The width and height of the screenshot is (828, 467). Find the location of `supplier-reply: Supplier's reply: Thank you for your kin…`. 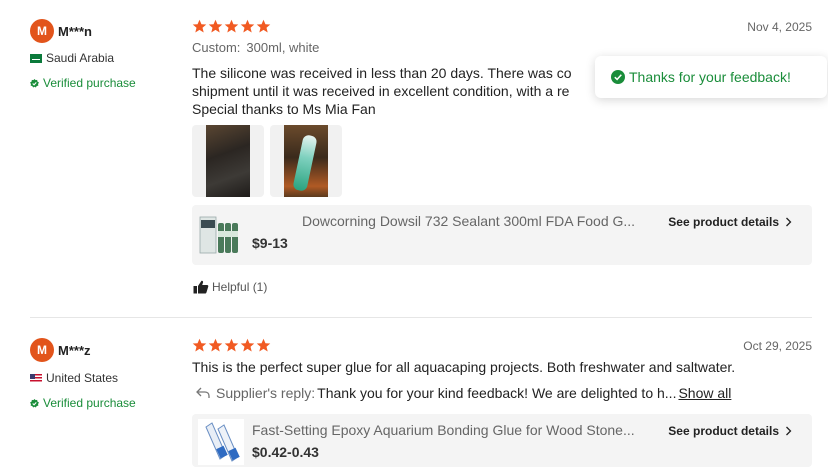

supplier-reply: Supplier's reply: Thank you for your kin… is located at coordinates (463, 393).